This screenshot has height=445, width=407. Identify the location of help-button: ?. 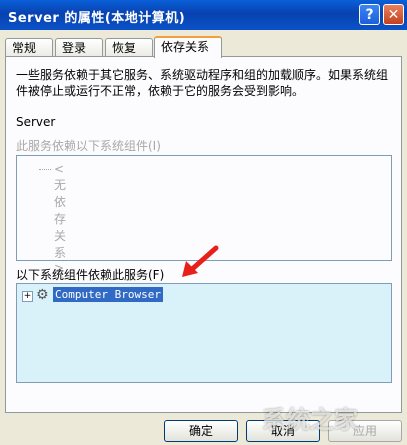
(369, 14).